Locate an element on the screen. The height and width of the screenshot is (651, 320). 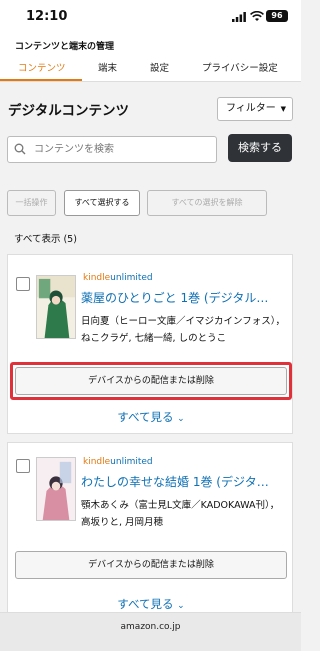
url-text: amazon.co.jp is located at coordinates (150, 627).